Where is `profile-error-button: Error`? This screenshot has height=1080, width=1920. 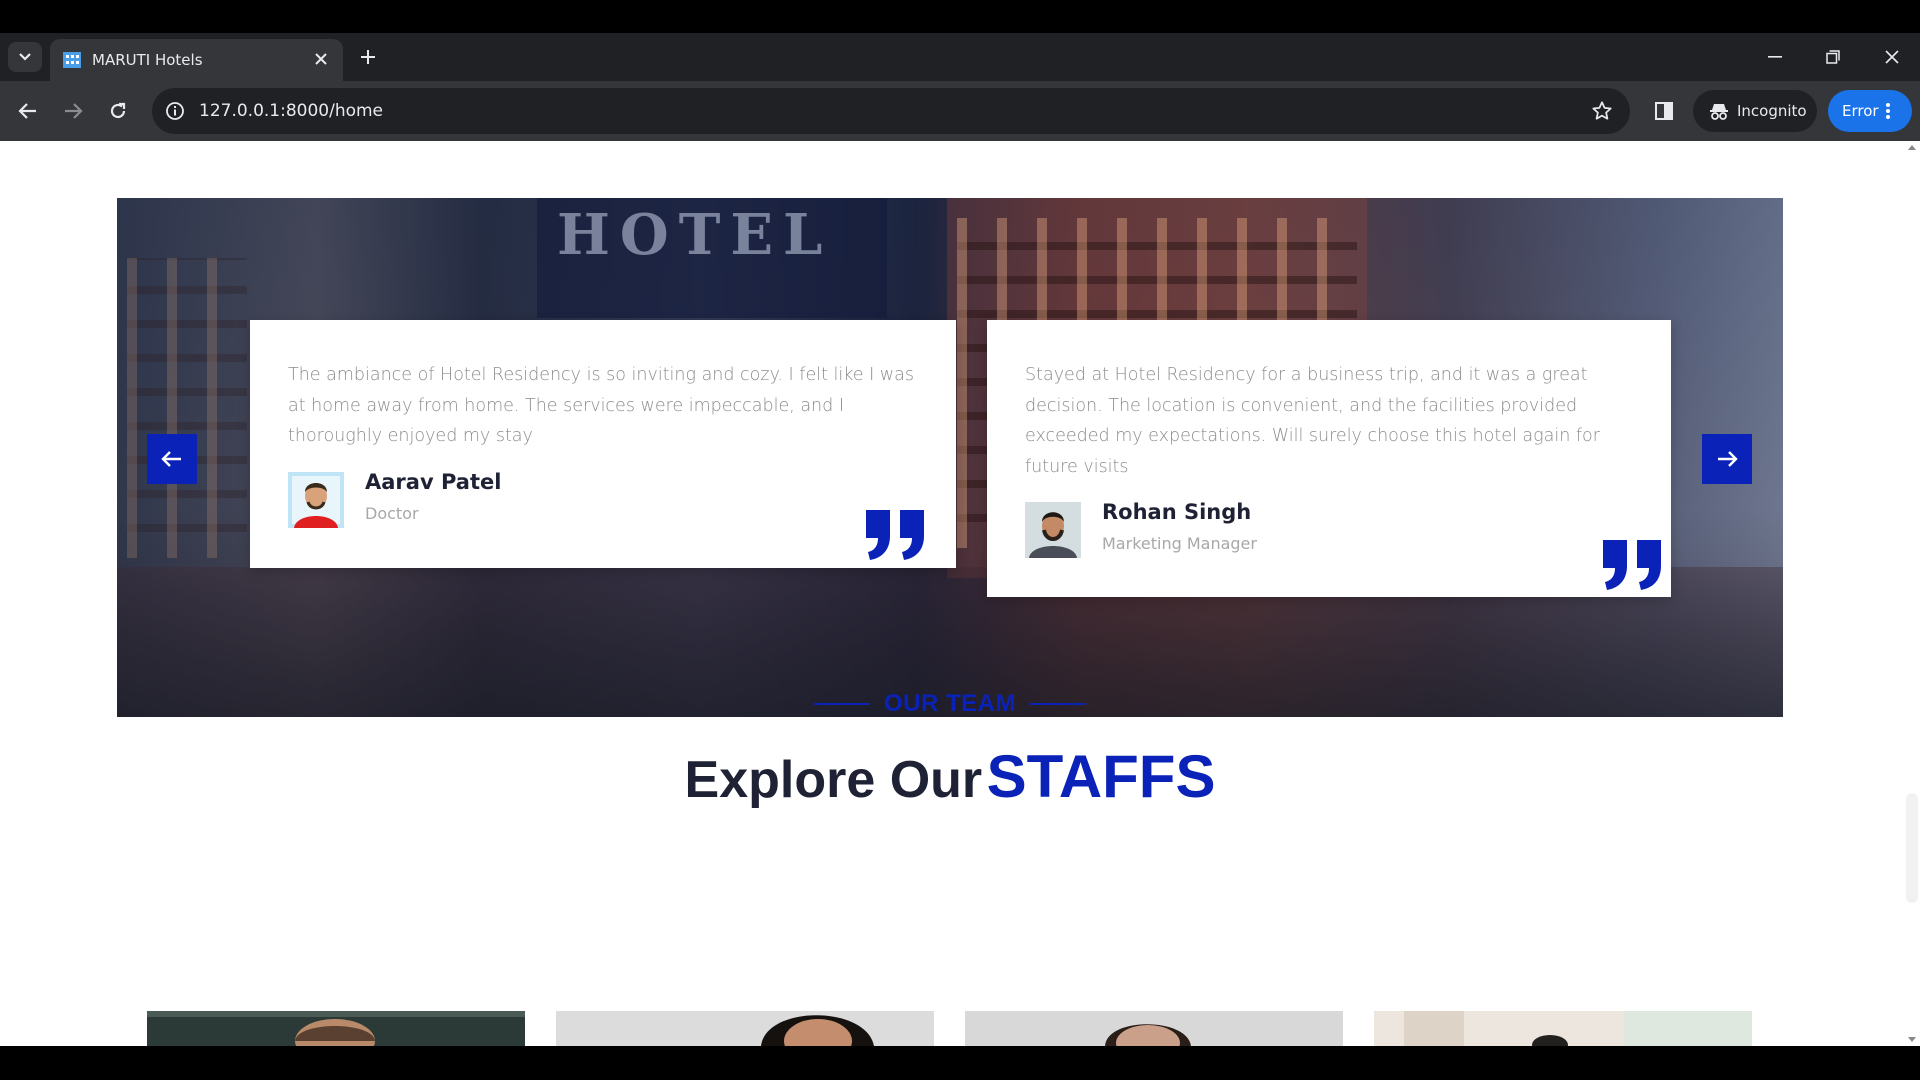
profile-error-button: Error is located at coordinates (1870, 111).